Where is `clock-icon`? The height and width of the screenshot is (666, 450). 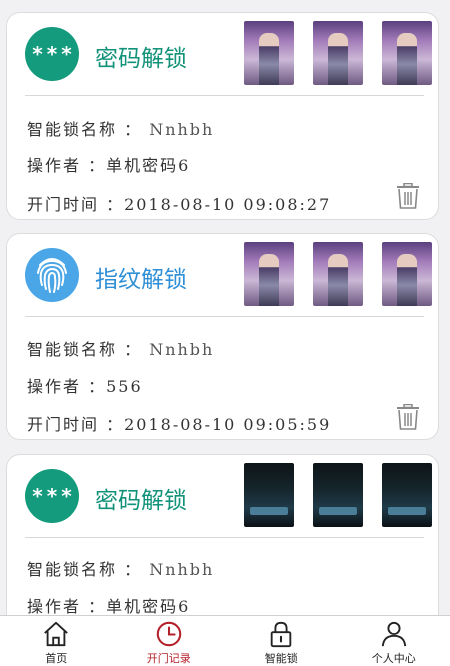
clock-icon is located at coordinates (169, 634).